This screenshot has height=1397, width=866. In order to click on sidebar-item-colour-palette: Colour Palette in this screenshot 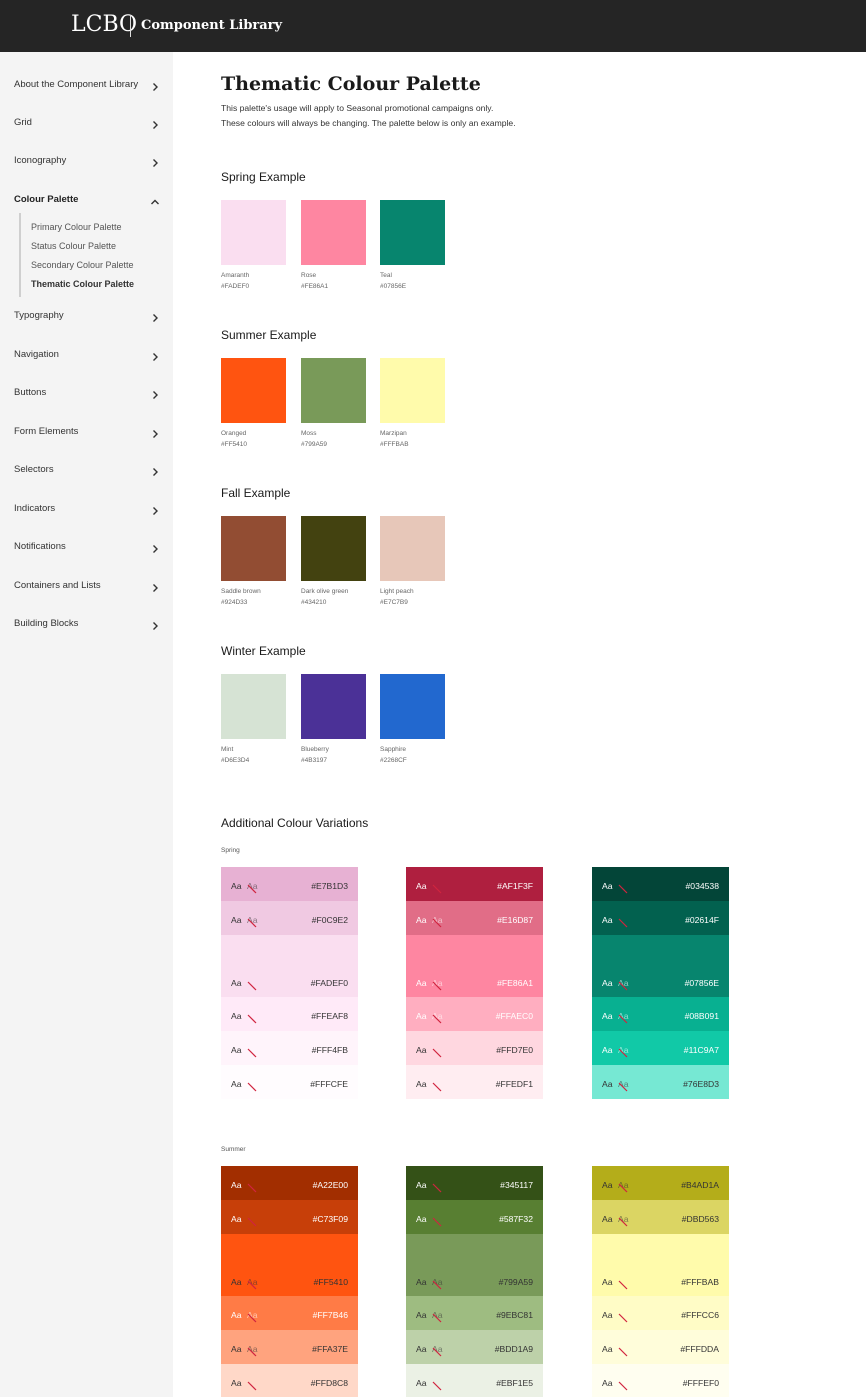, I will do `click(86, 199)`.